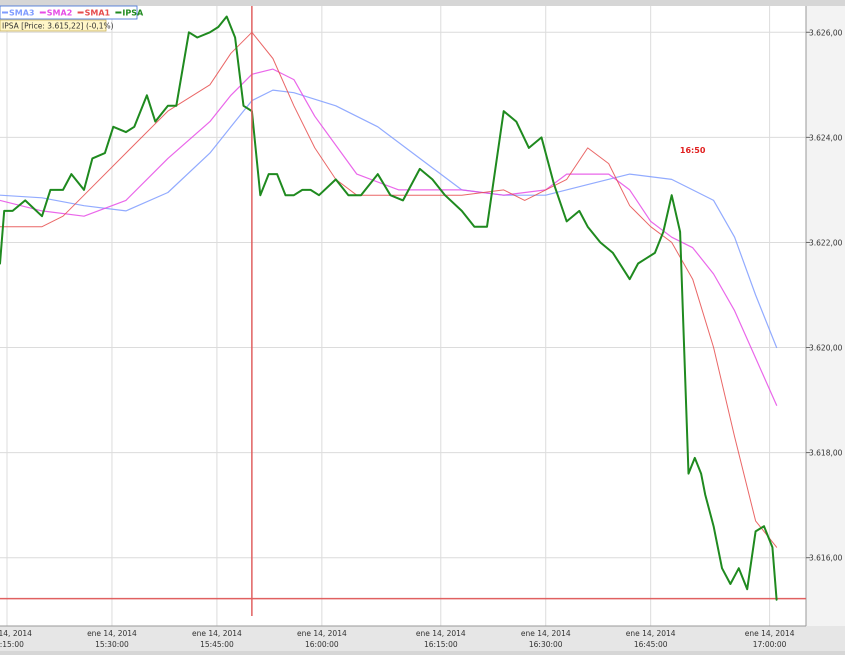 This screenshot has width=845, height=655. I want to click on y-axis-panel, so click(825, 316).